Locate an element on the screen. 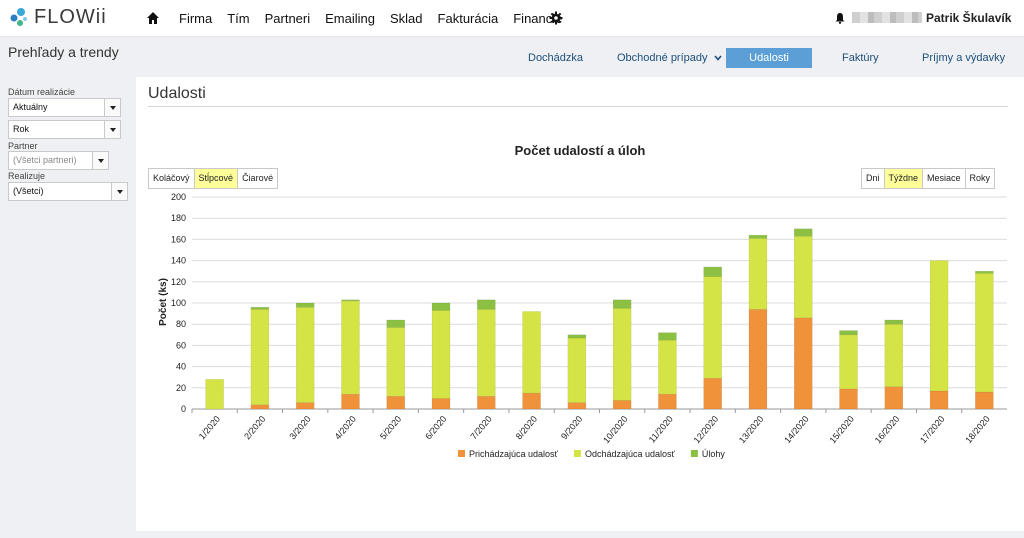  partner-select: (Všetci partneri) is located at coordinates (58, 160).